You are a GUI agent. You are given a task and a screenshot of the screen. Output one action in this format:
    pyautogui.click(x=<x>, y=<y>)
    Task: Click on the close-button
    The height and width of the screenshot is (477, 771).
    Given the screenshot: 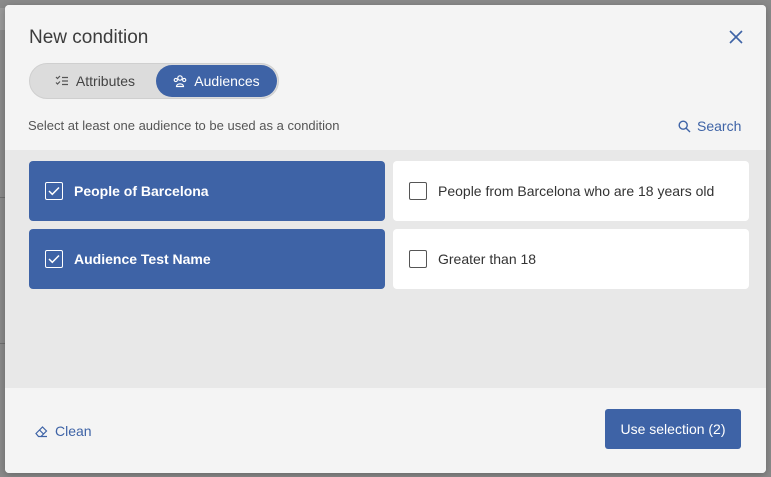 What is the action you would take?
    pyautogui.click(x=736, y=37)
    